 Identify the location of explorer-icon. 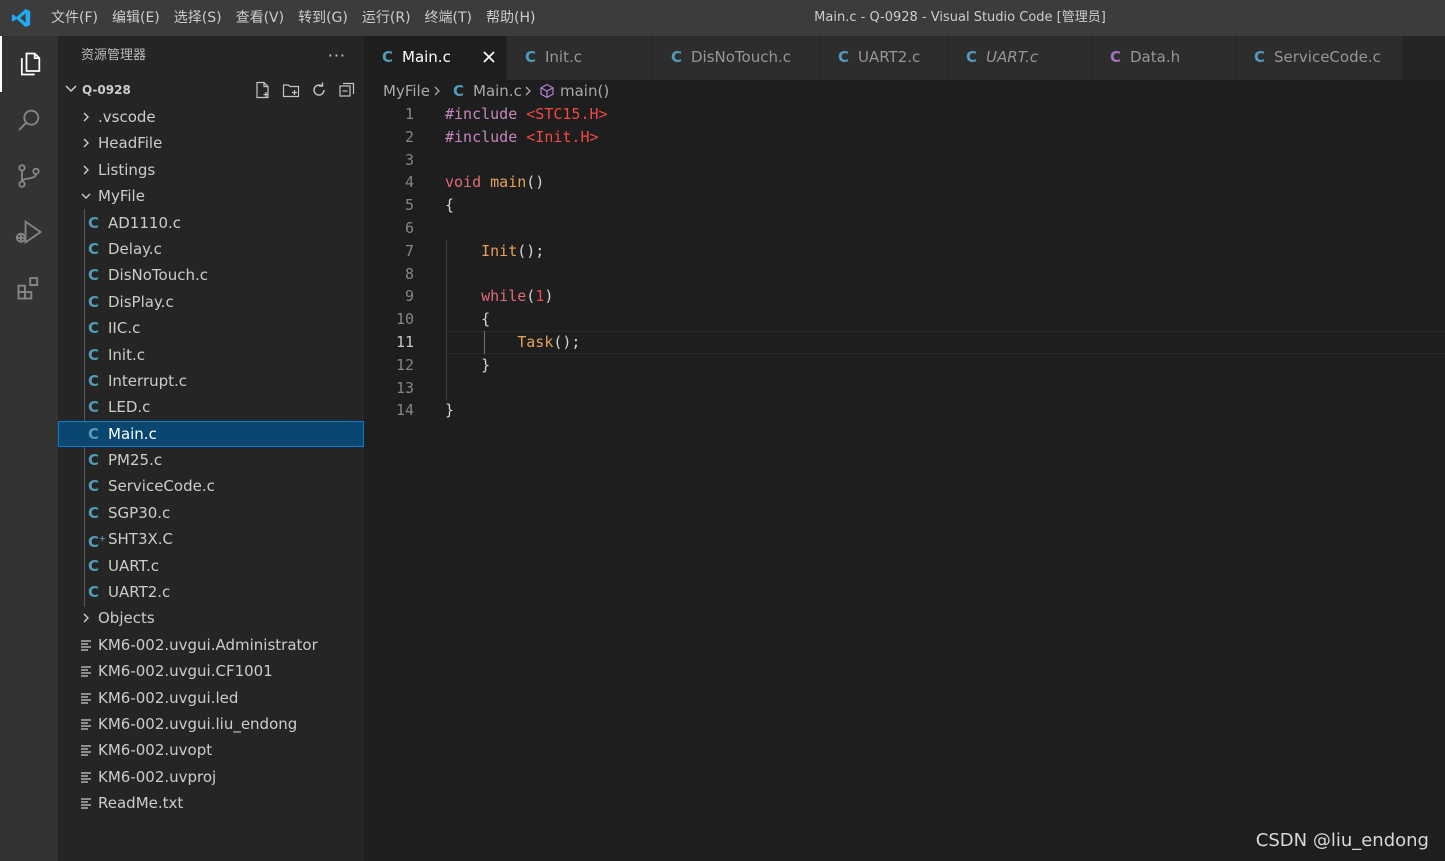
(29, 64).